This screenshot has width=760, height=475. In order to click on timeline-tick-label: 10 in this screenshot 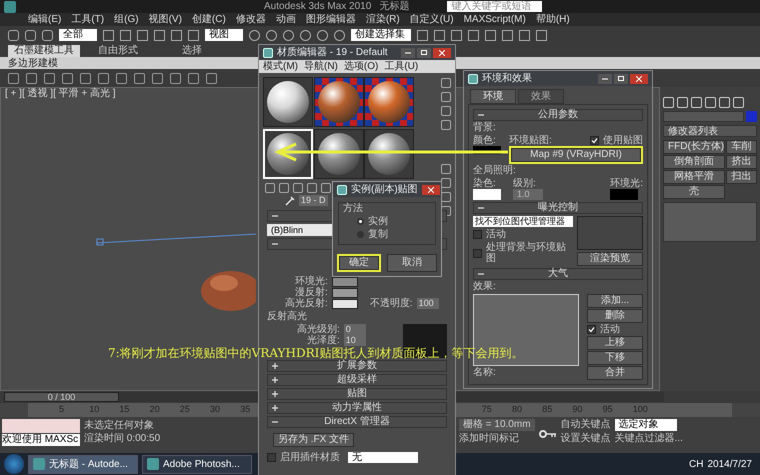, I will do `click(94, 409)`.